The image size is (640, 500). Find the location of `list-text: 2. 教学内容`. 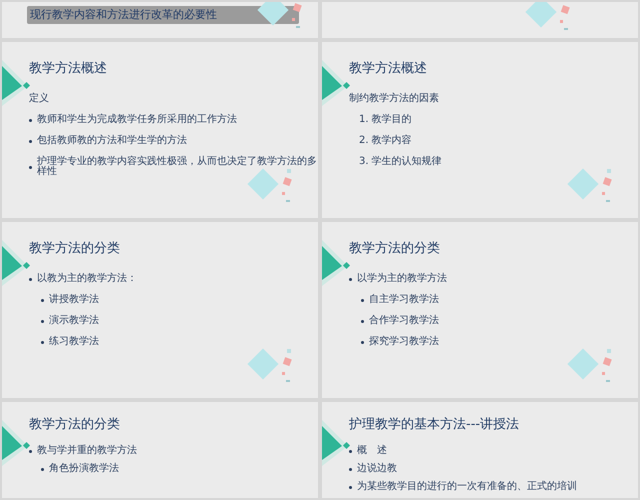

list-text: 2. 教学内容 is located at coordinates (385, 140).